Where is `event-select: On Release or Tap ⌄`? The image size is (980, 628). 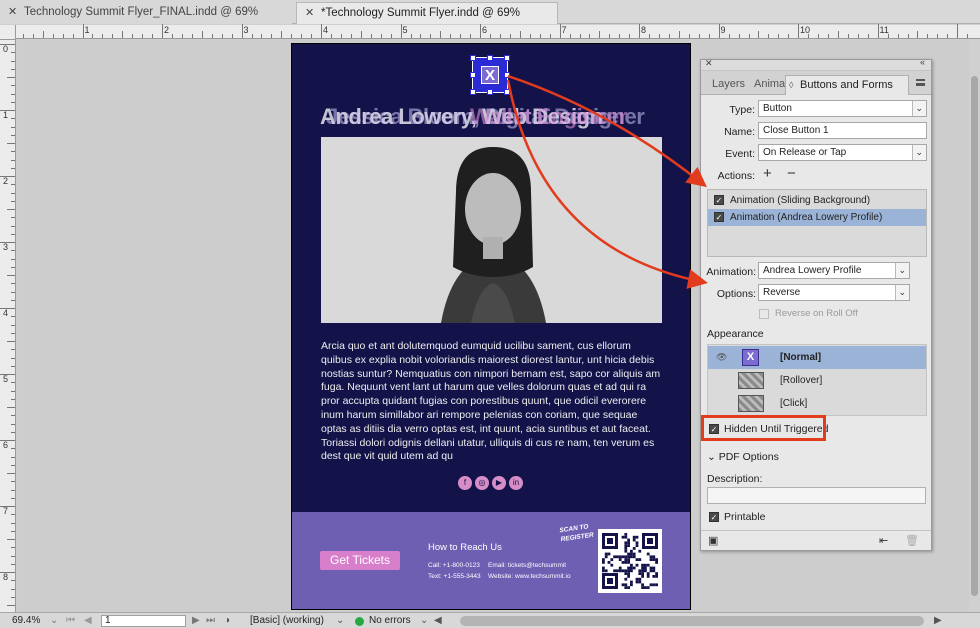
event-select: On Release or Tap ⌄ is located at coordinates (842, 152).